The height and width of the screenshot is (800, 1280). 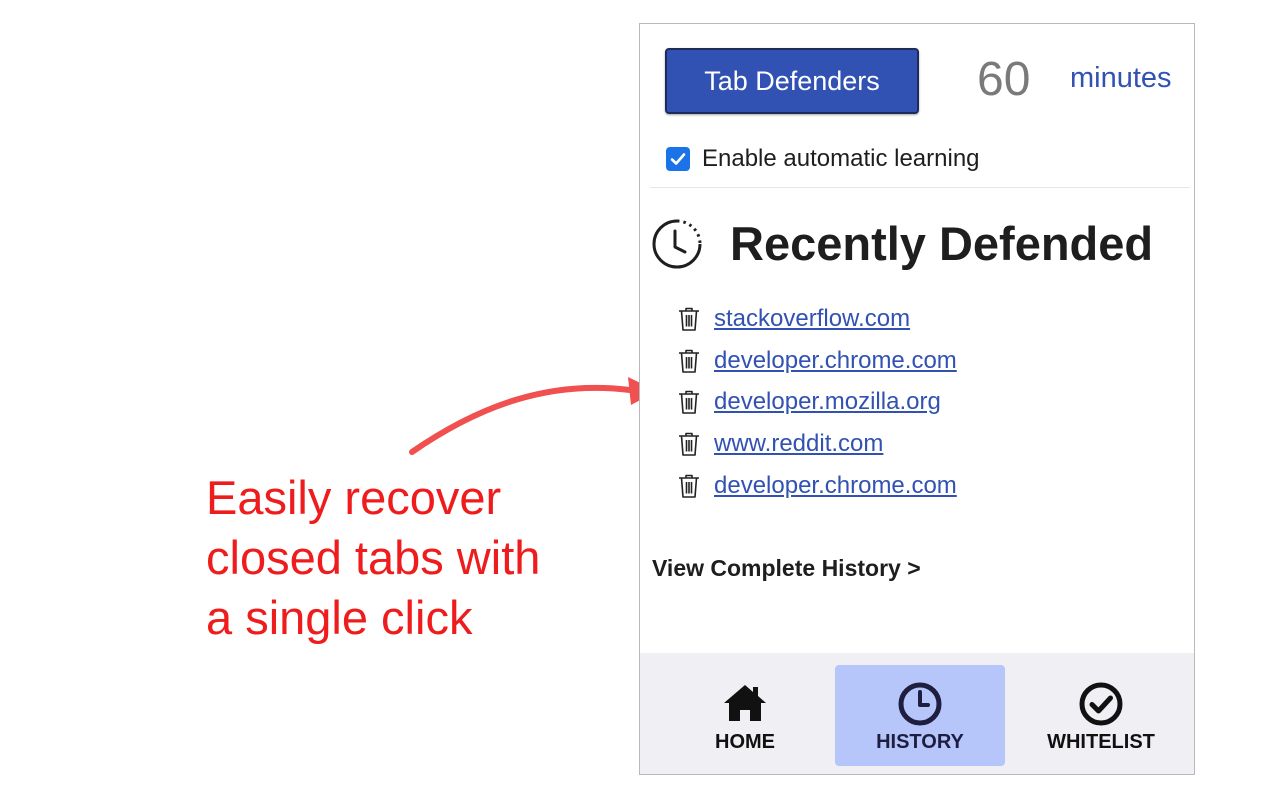 I want to click on nav-home: HOME, so click(x=745, y=715).